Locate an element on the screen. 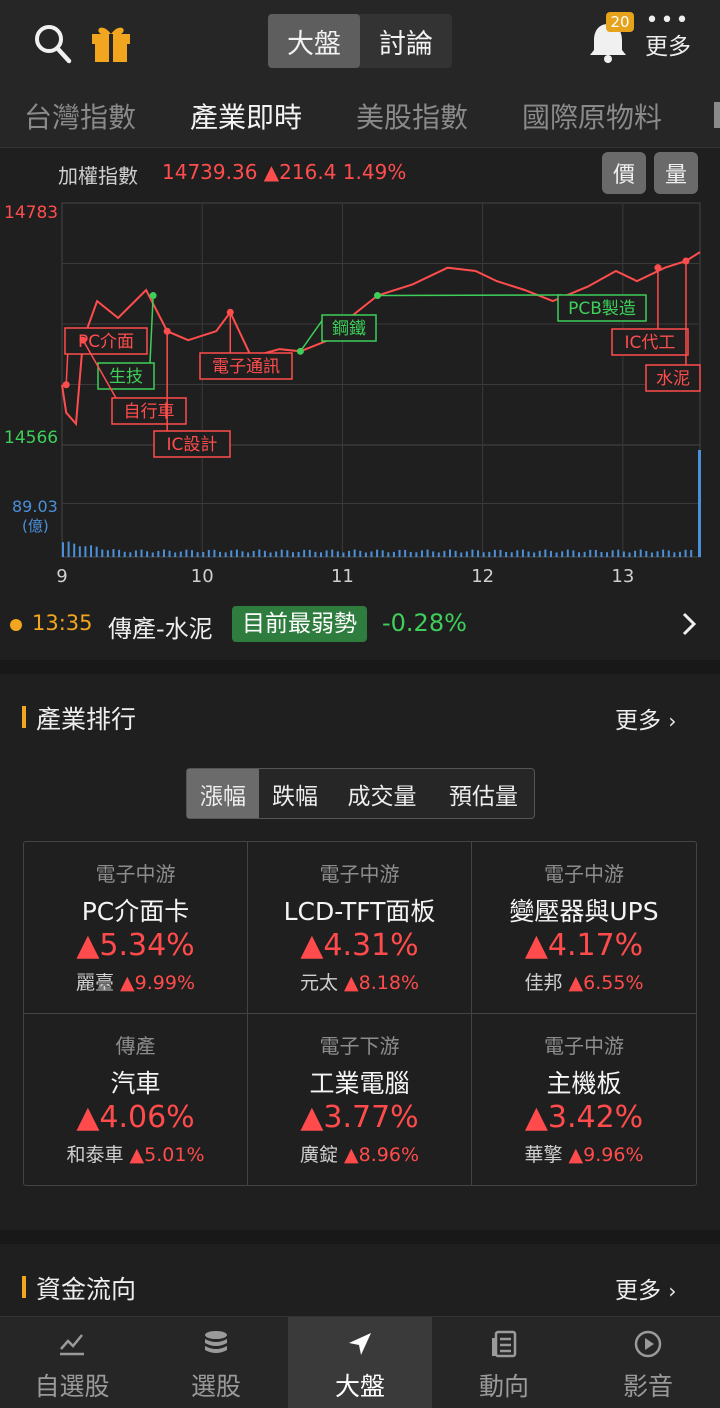  filter-gain: 漲幅 is located at coordinates (223, 793).